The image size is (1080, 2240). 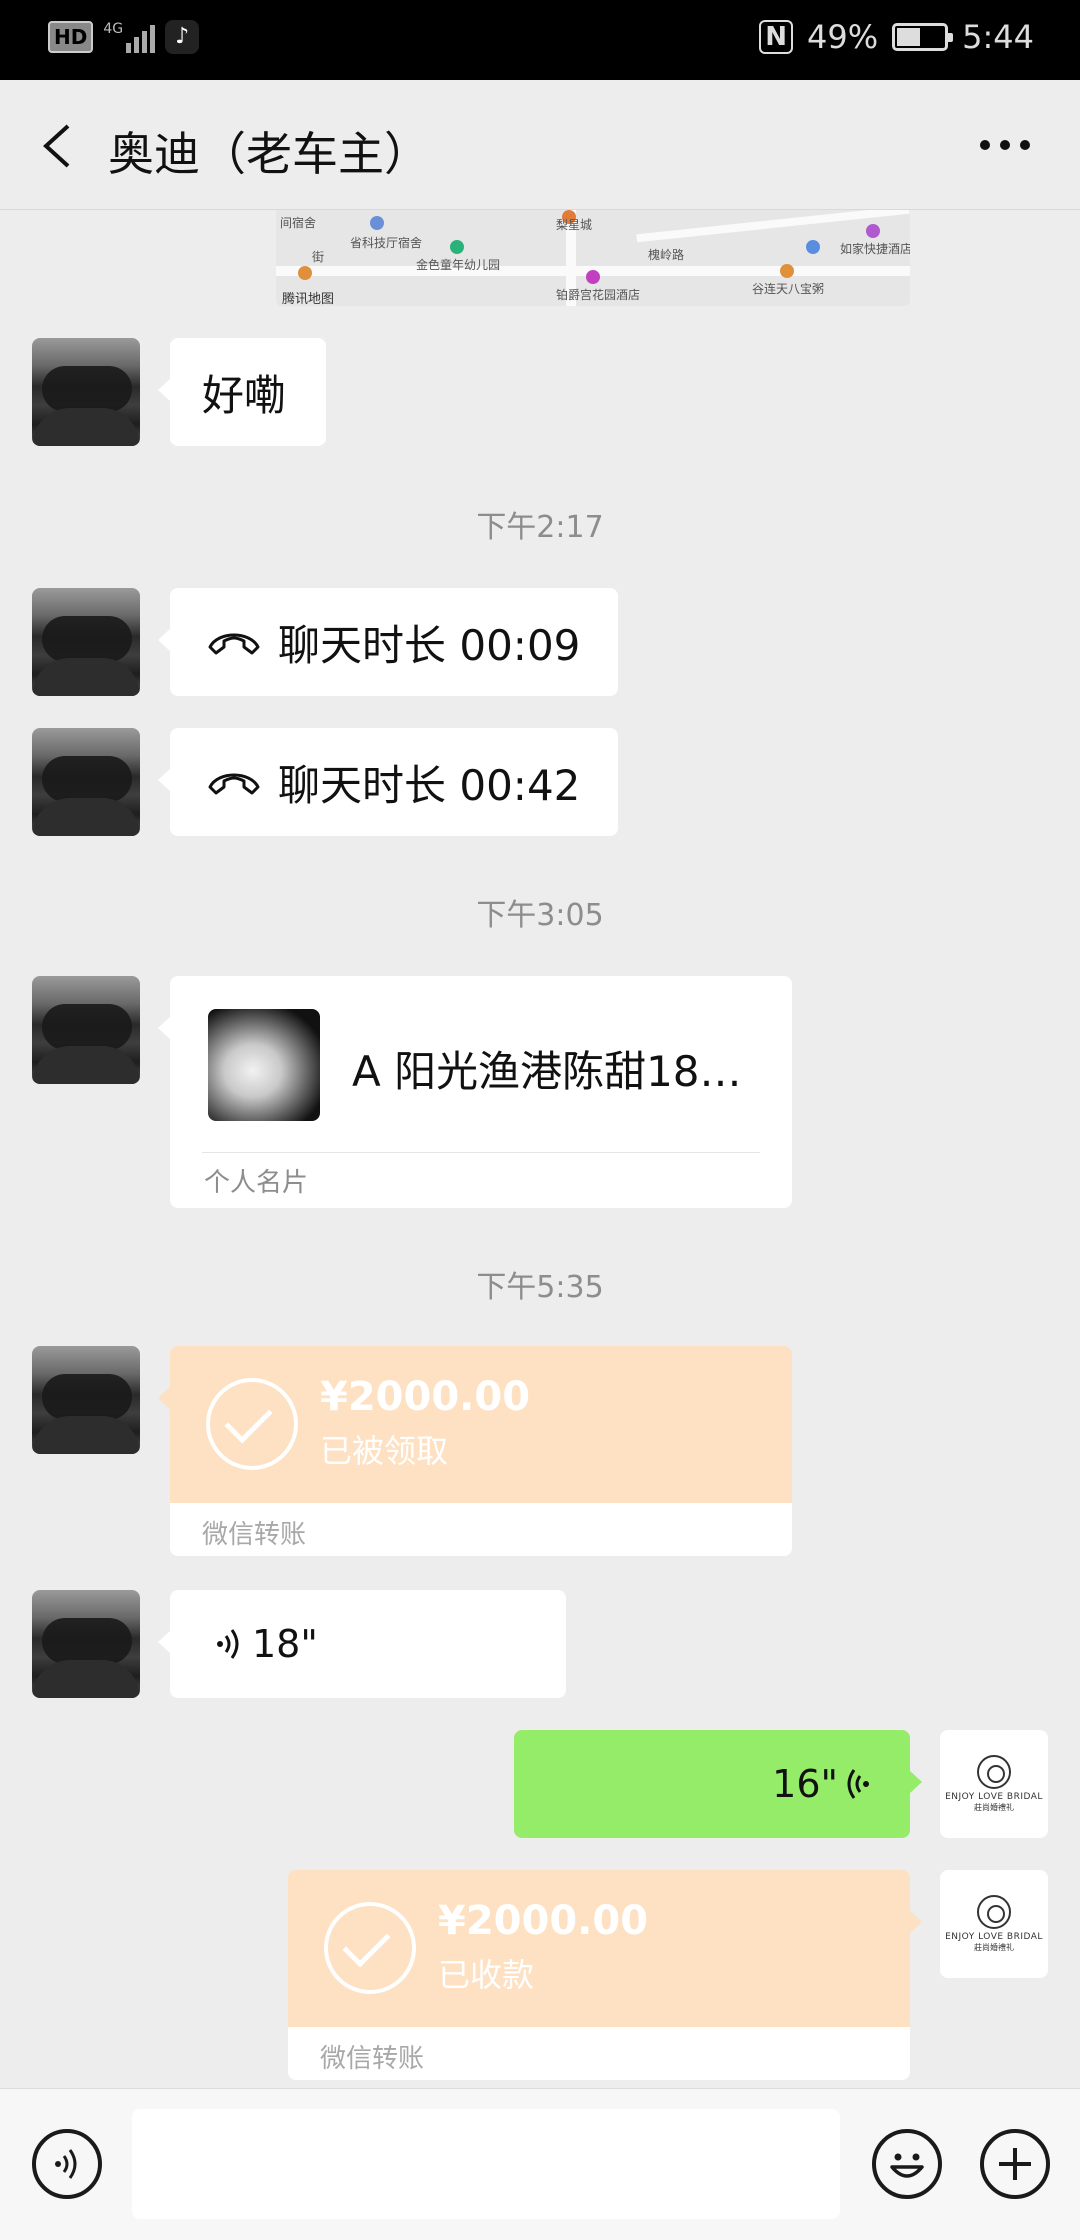 What do you see at coordinates (318, 257) in the screenshot?
I see `map-label: 街` at bounding box center [318, 257].